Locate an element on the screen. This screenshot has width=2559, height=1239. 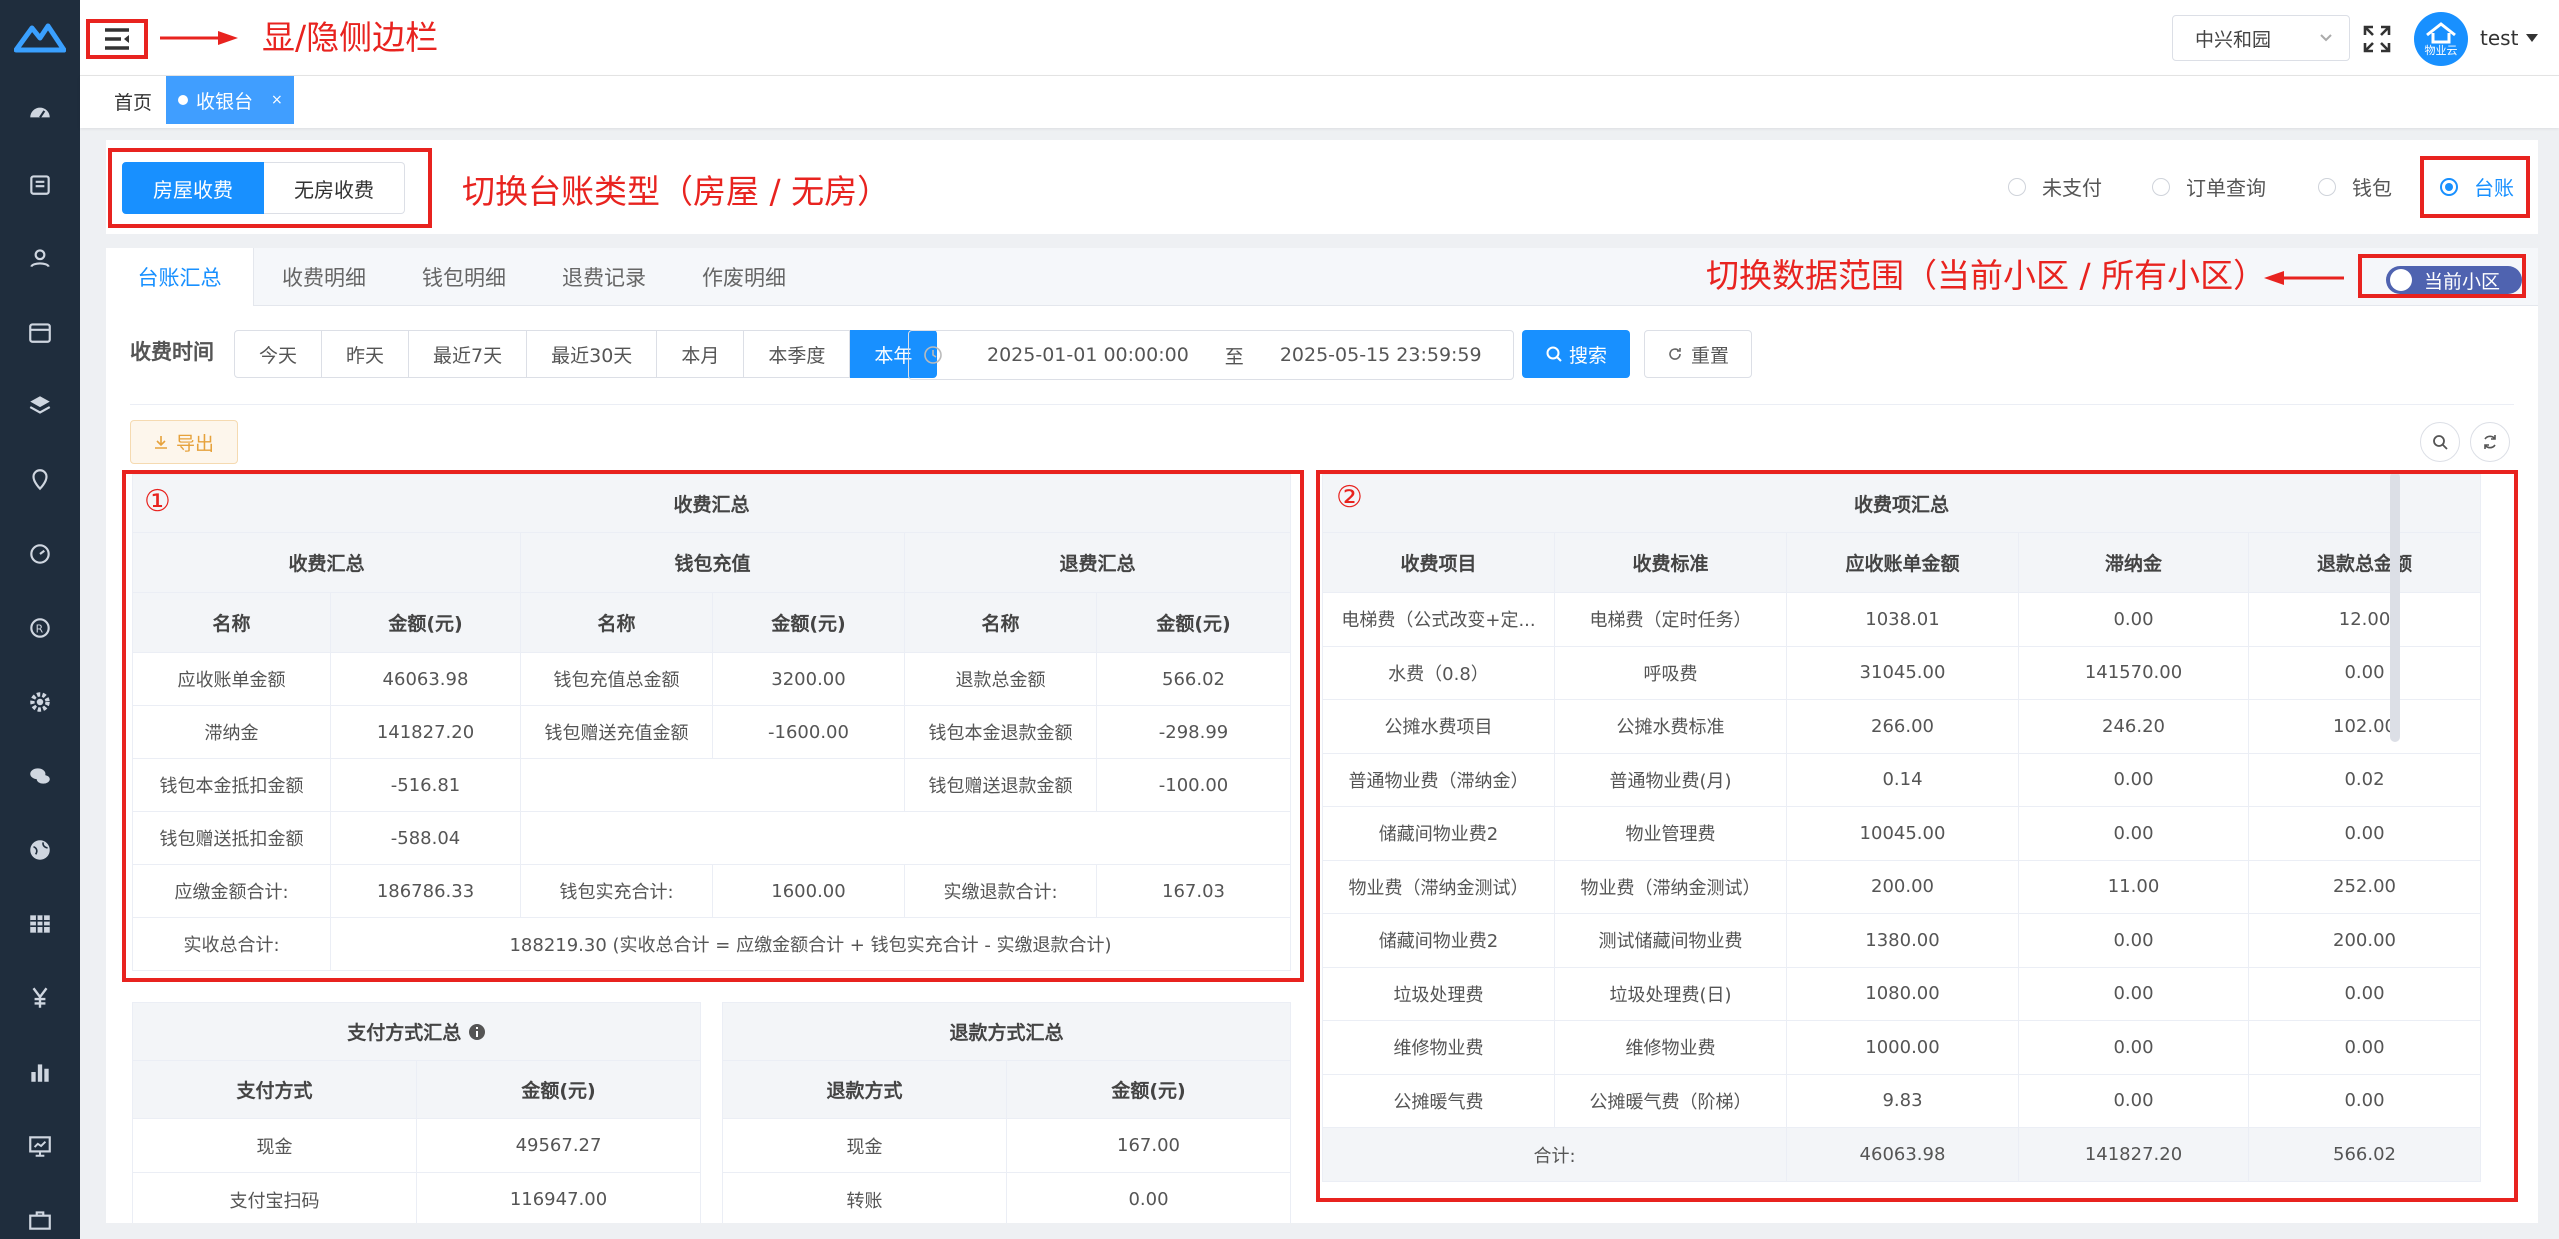
table-row: 电梯费（公式改变+定... 电梯费（定时任务） 1038.01 0.00 12.00 is located at coordinates (1902, 619).